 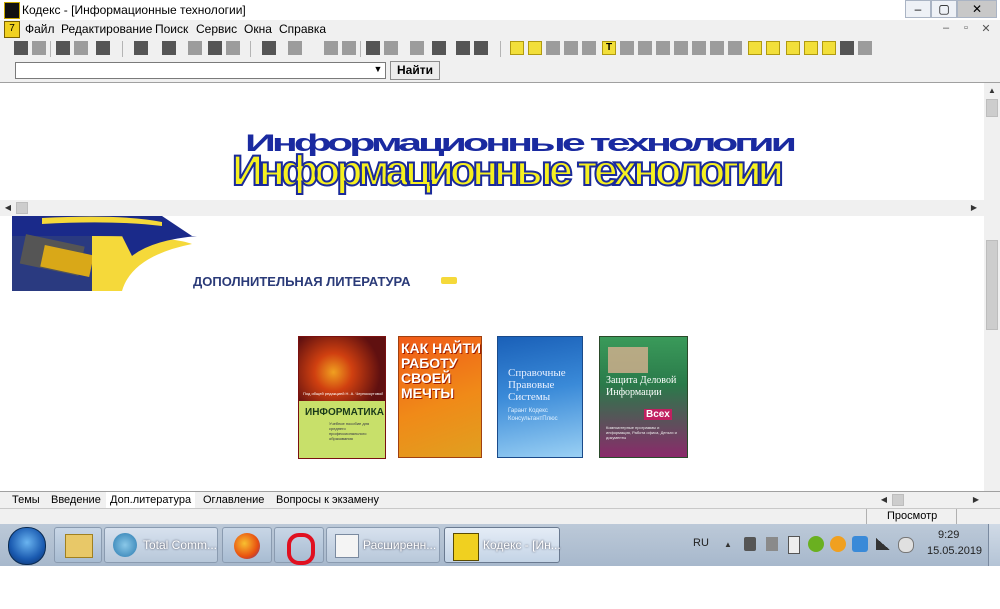 I want to click on tab-additional-literature: Доп.литература, so click(x=151, y=500).